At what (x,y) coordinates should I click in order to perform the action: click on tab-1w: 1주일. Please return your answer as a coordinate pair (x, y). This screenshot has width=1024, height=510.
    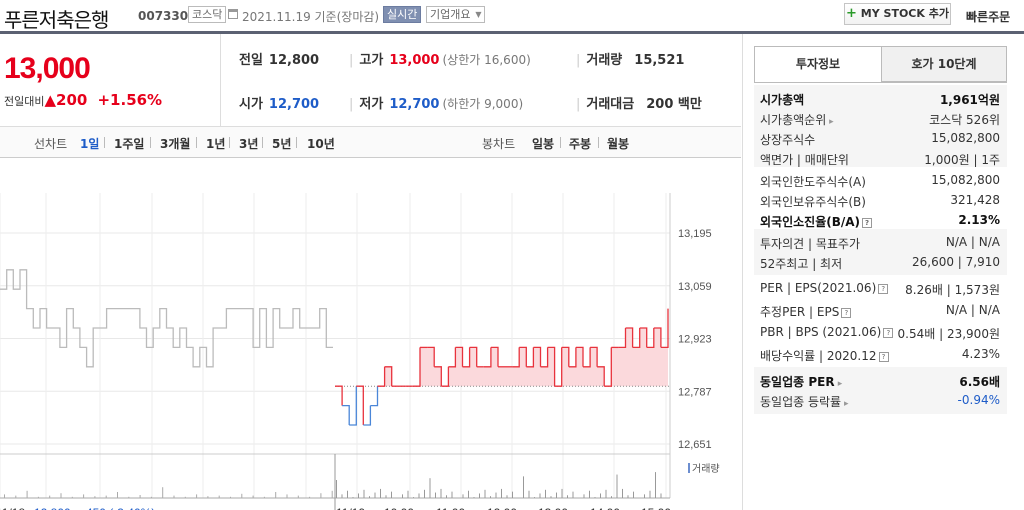
    Looking at the image, I should click on (129, 143).